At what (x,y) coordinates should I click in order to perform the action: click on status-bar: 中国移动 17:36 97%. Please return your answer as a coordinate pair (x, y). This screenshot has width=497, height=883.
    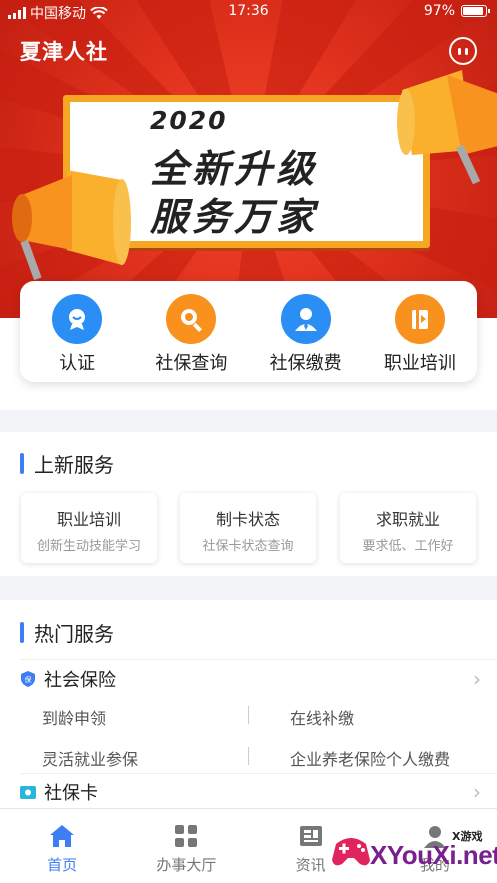
    Looking at the image, I should click on (248, 12).